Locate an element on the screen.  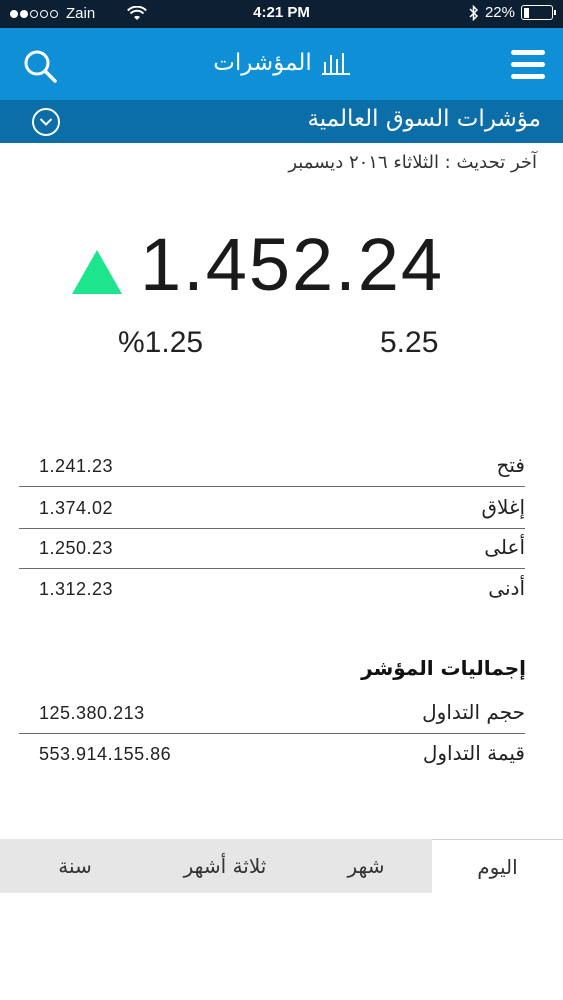
stat-label: إغلاق is located at coordinates (503, 507).